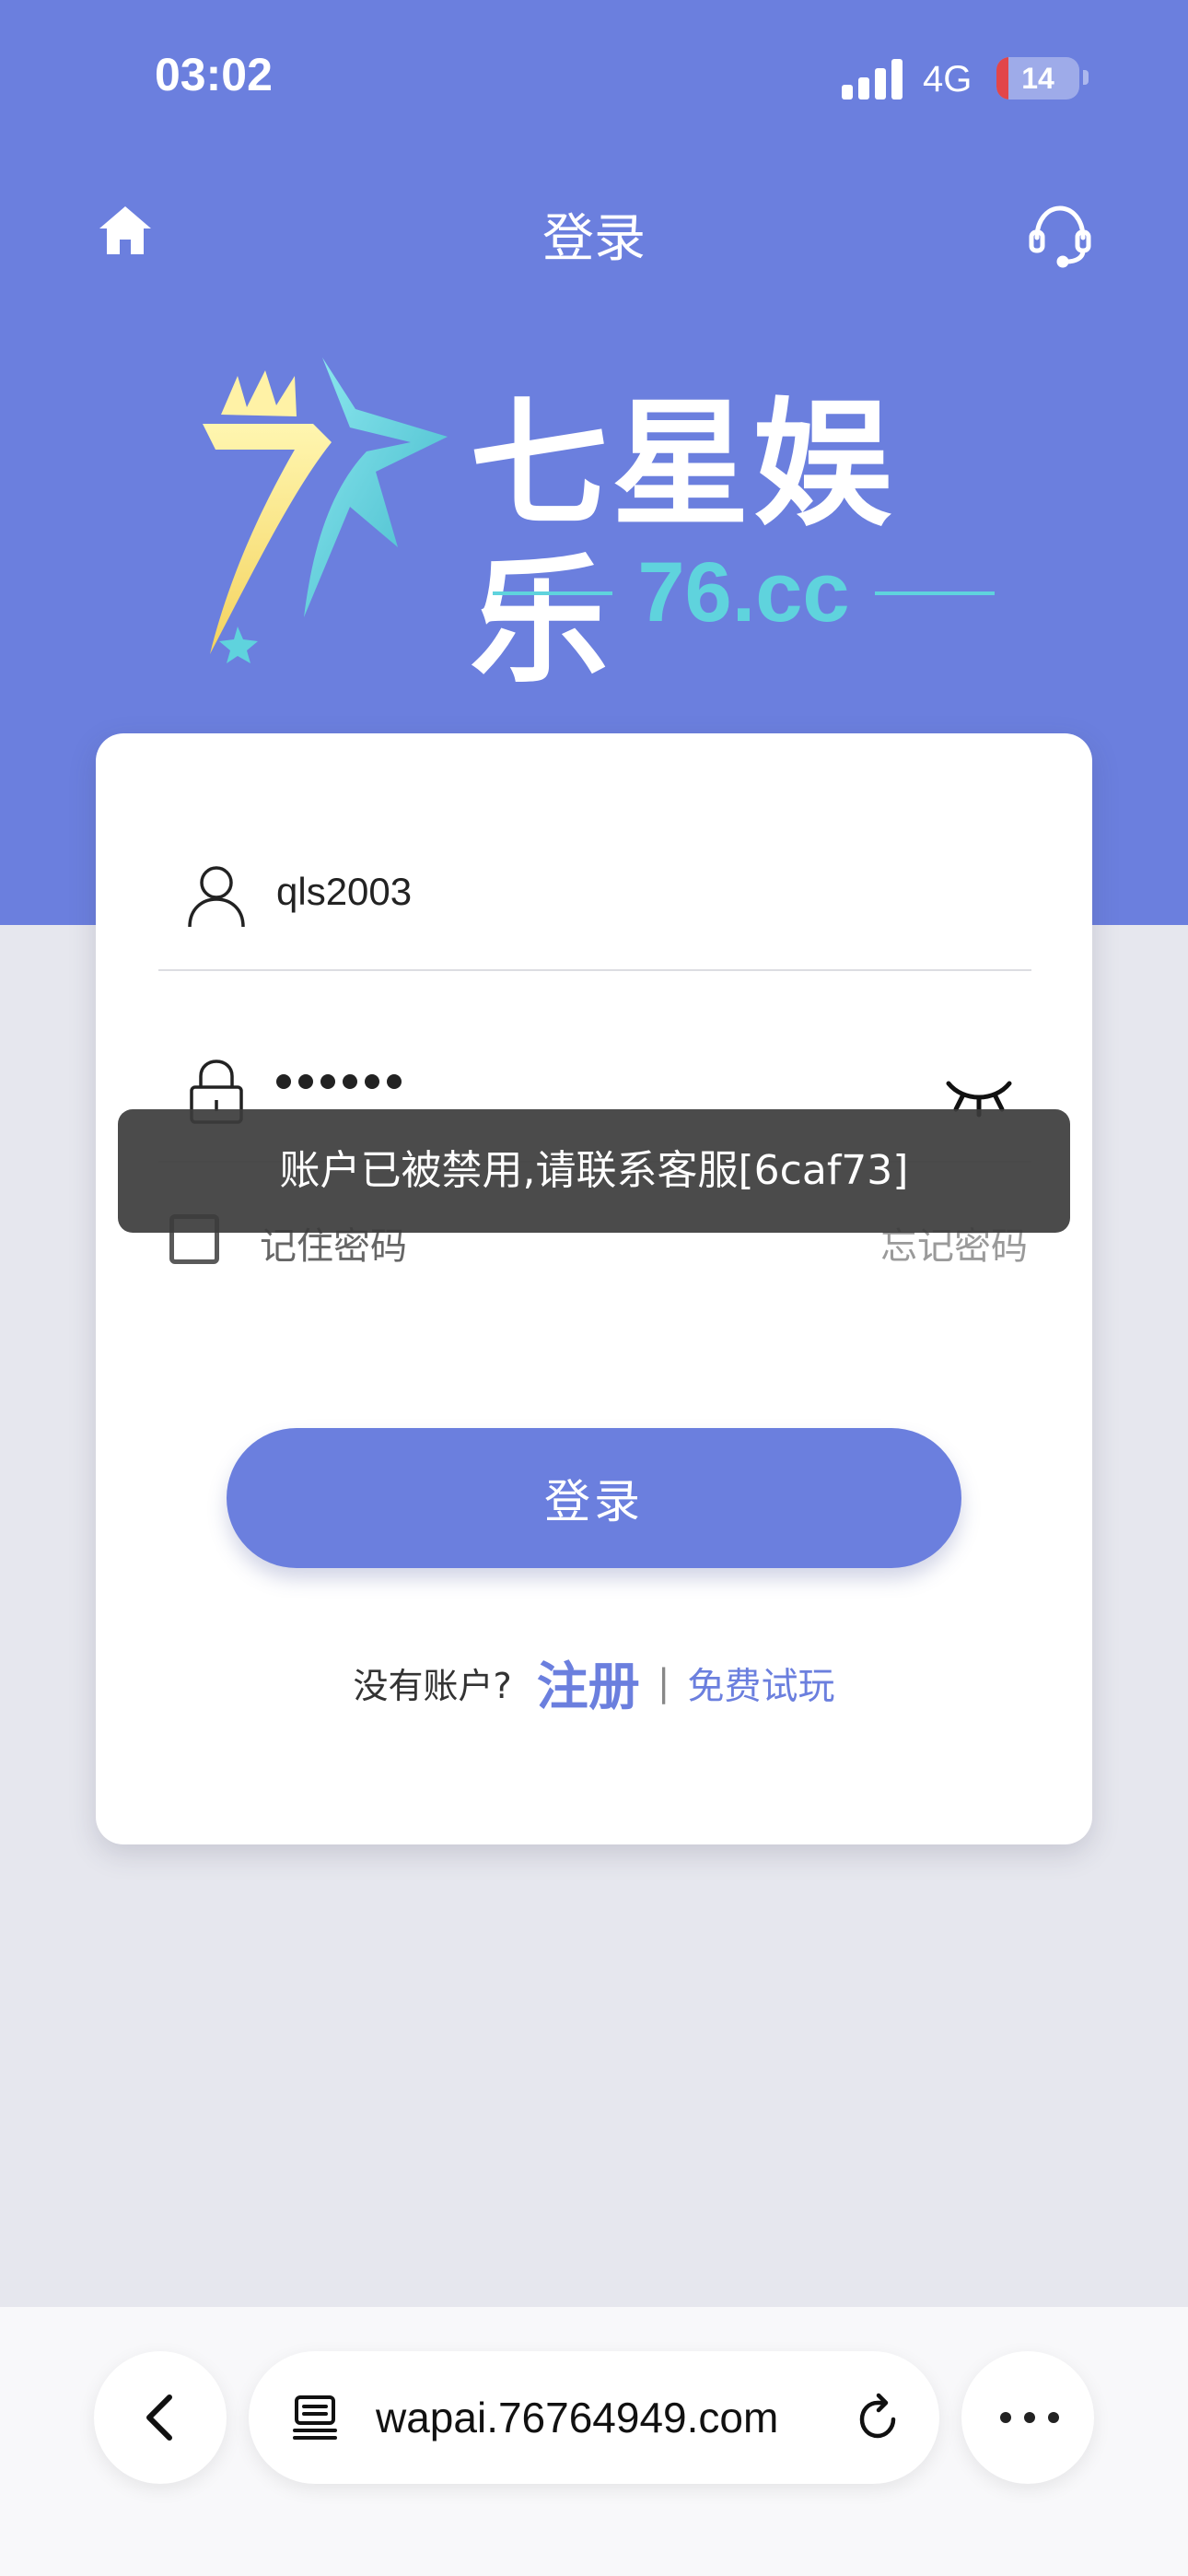 This screenshot has width=1188, height=2576. I want to click on address-bar: wapai.76764949.com, so click(594, 2417).